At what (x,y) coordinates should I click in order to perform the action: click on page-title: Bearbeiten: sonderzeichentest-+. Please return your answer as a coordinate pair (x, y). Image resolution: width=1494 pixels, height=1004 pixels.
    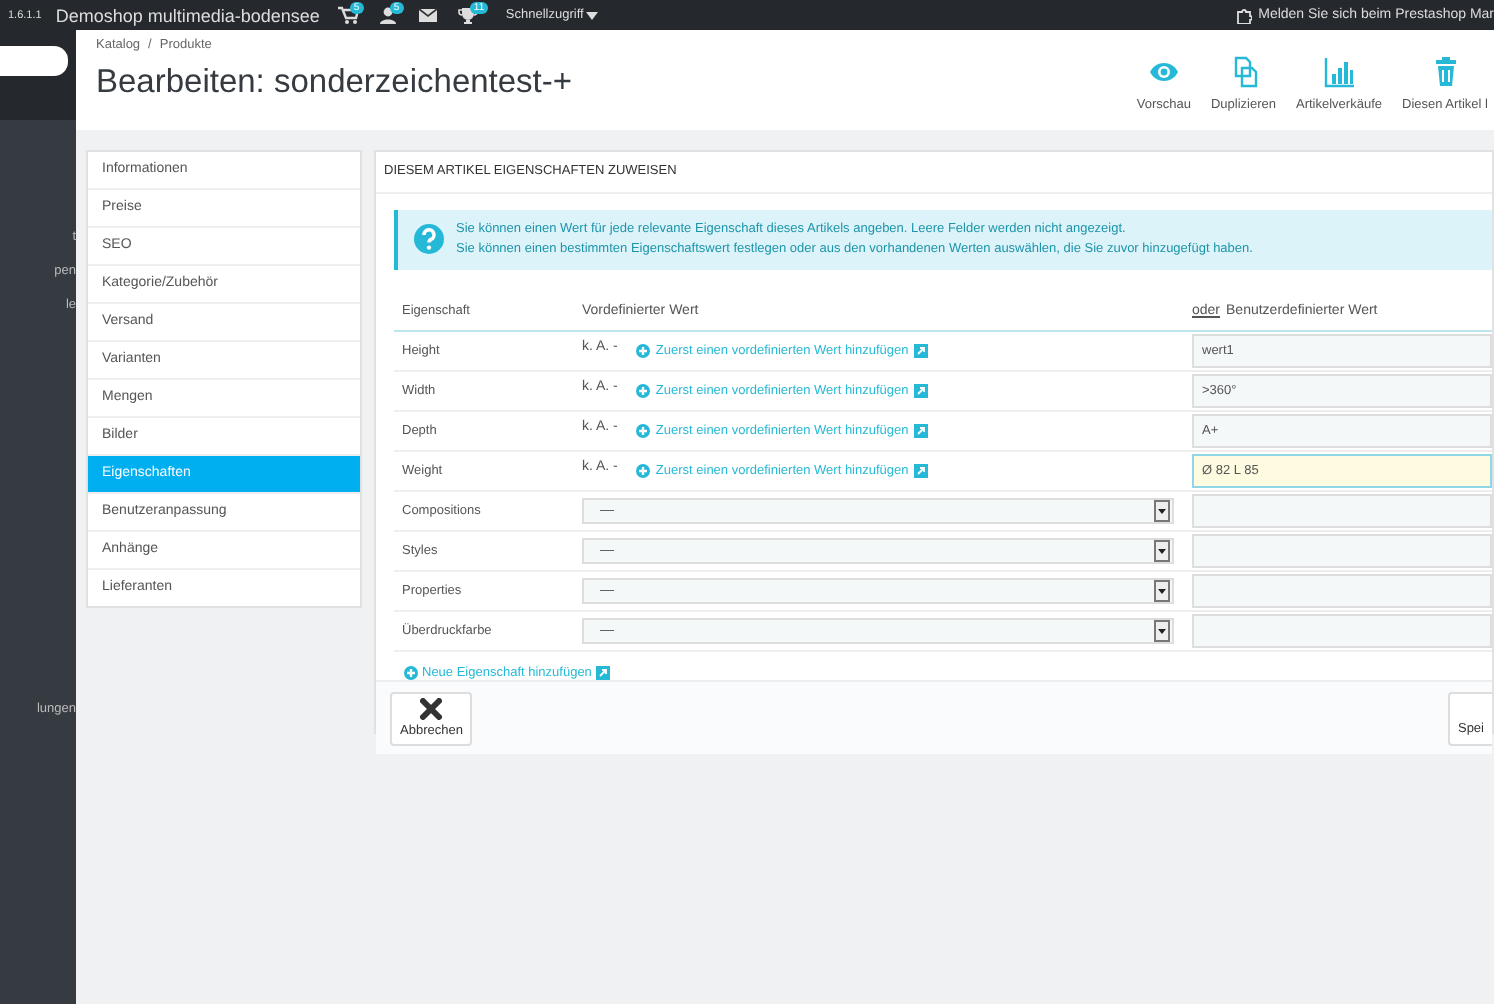
    Looking at the image, I should click on (334, 83).